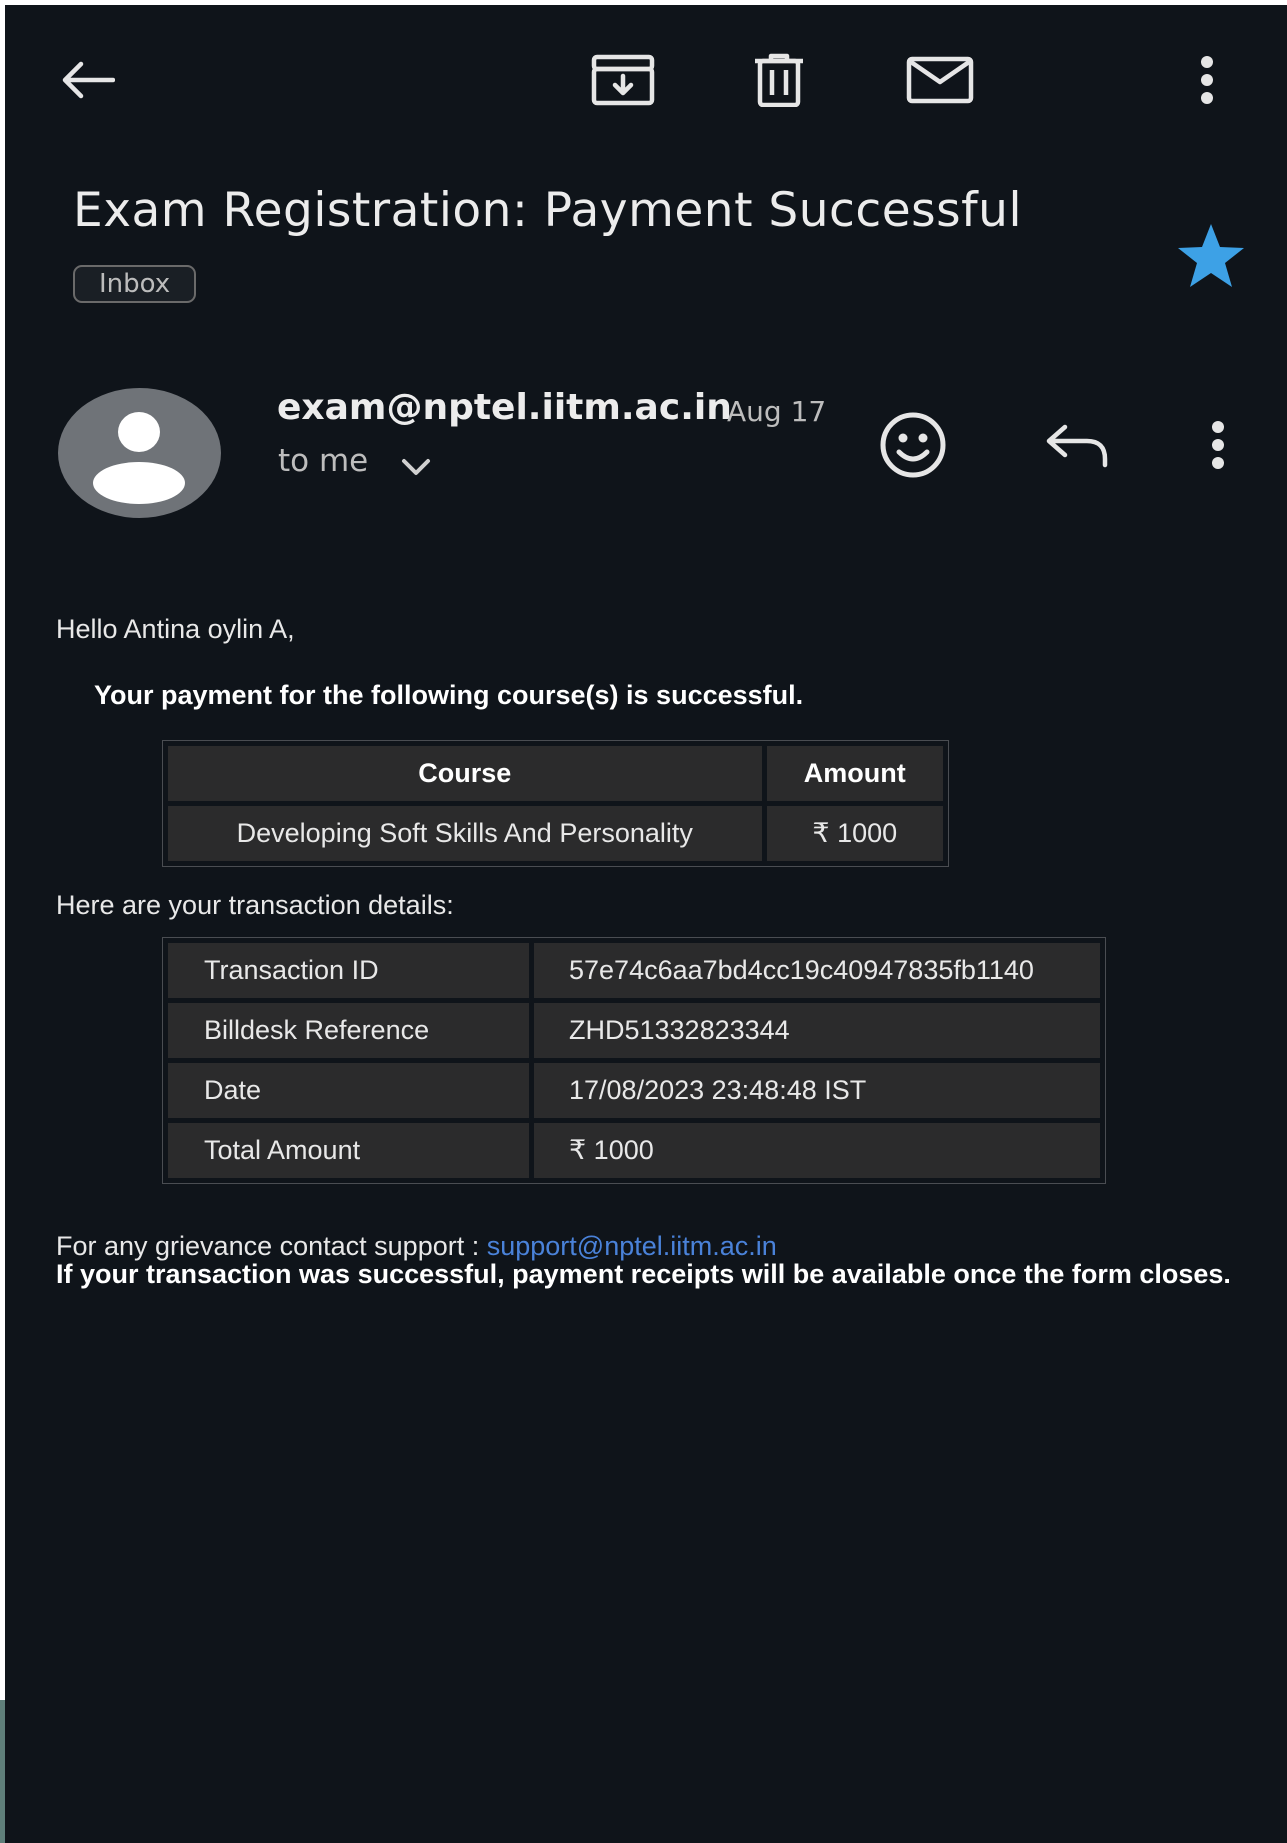 The width and height of the screenshot is (1287, 1843). I want to click on detail-label: Transaction ID, so click(348, 970).